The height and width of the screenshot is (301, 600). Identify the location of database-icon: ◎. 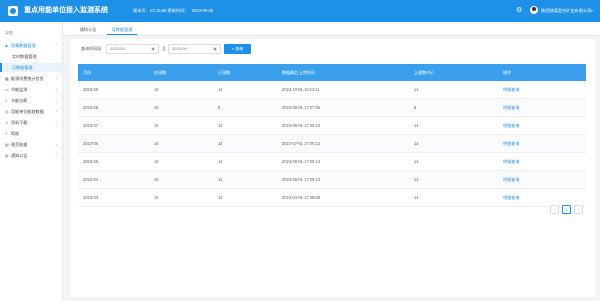
(7, 111).